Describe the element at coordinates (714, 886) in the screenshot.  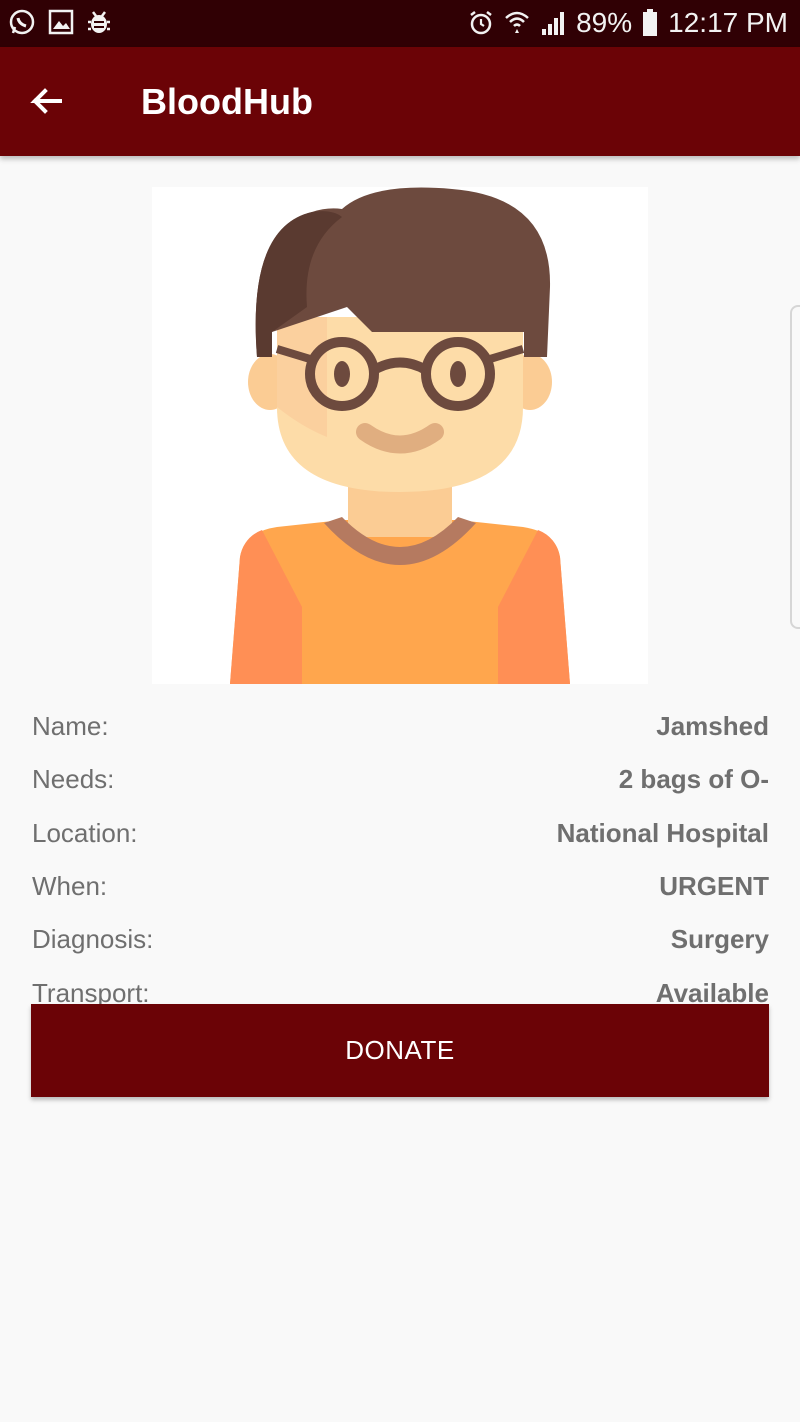
I see `when-value: URGENT` at that location.